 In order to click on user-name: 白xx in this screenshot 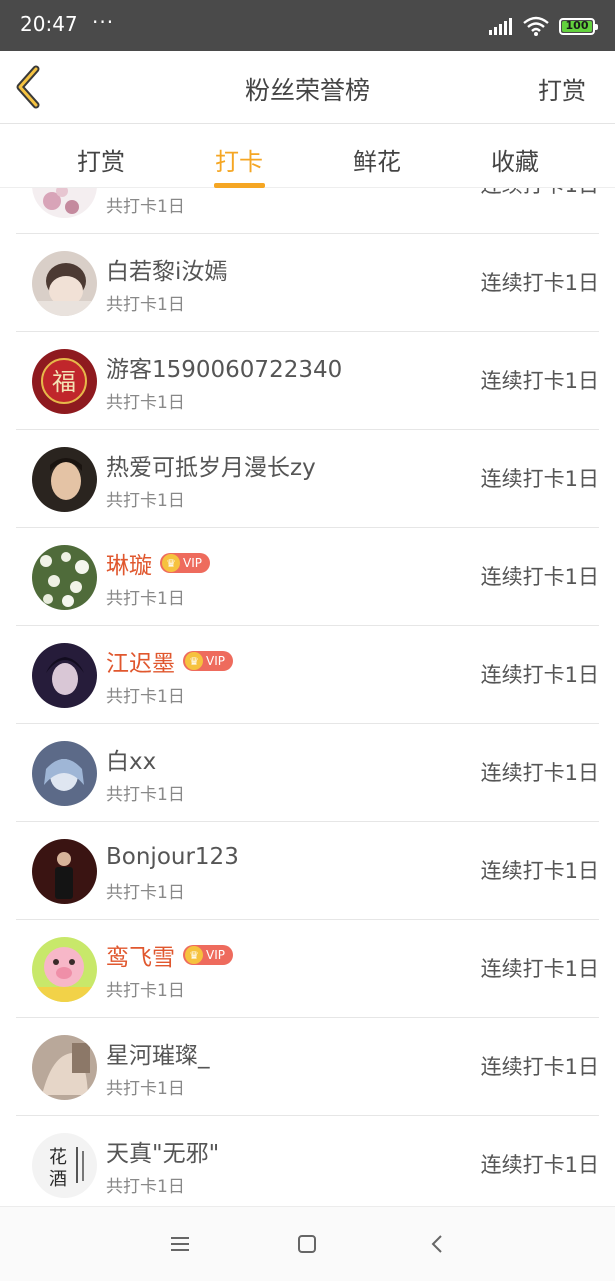, I will do `click(131, 759)`.